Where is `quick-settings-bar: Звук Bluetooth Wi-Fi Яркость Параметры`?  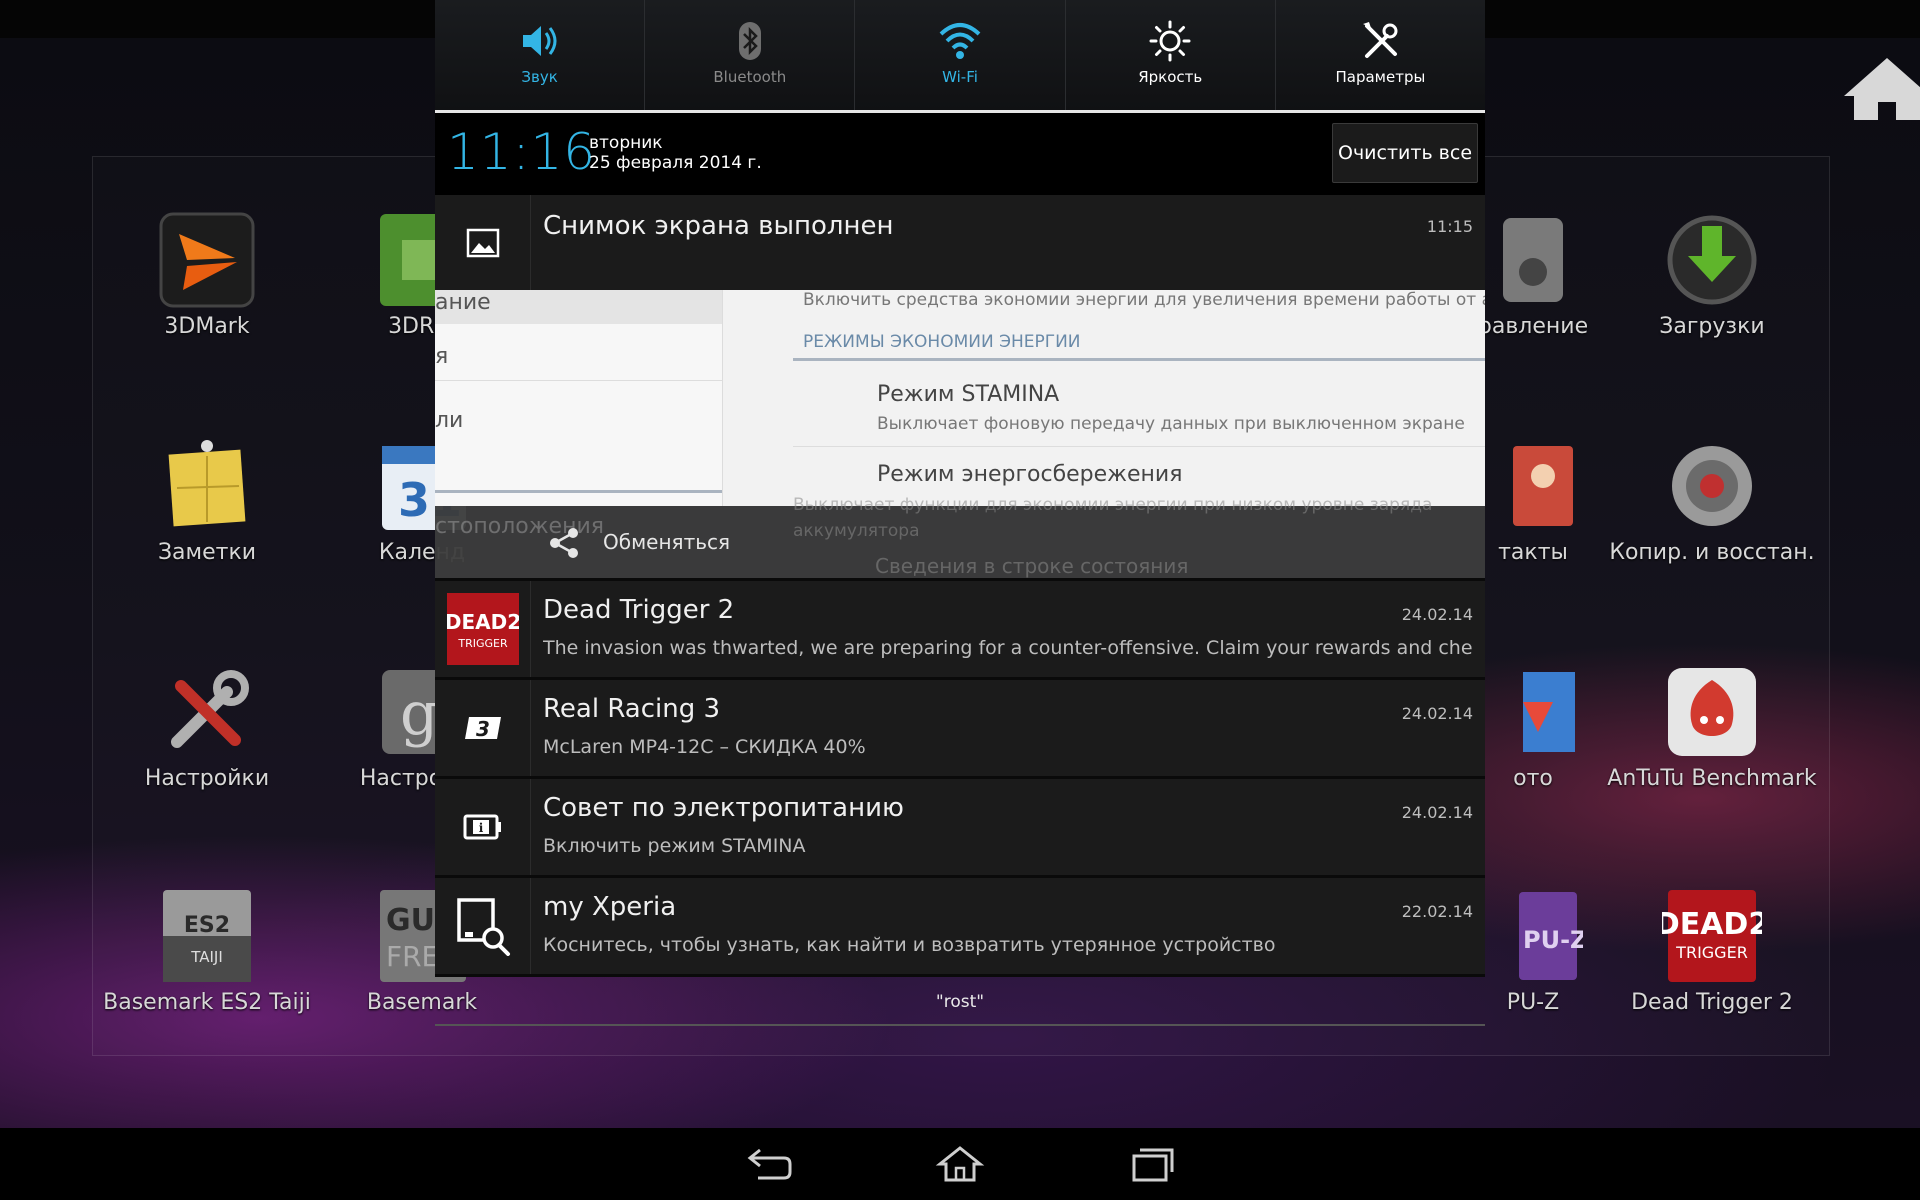 quick-settings-bar: Звук Bluetooth Wi-Fi Яркость Параметры is located at coordinates (960, 55).